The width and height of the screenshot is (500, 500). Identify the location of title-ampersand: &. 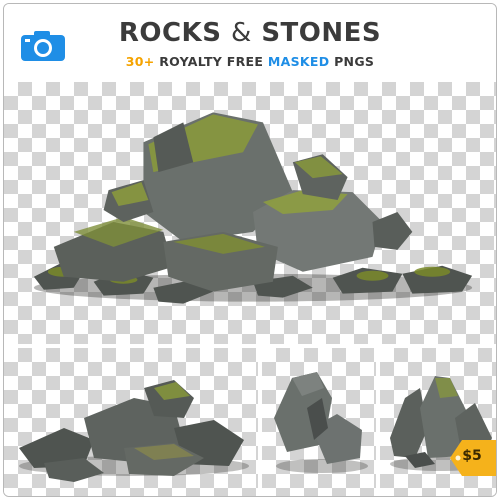
(241, 33).